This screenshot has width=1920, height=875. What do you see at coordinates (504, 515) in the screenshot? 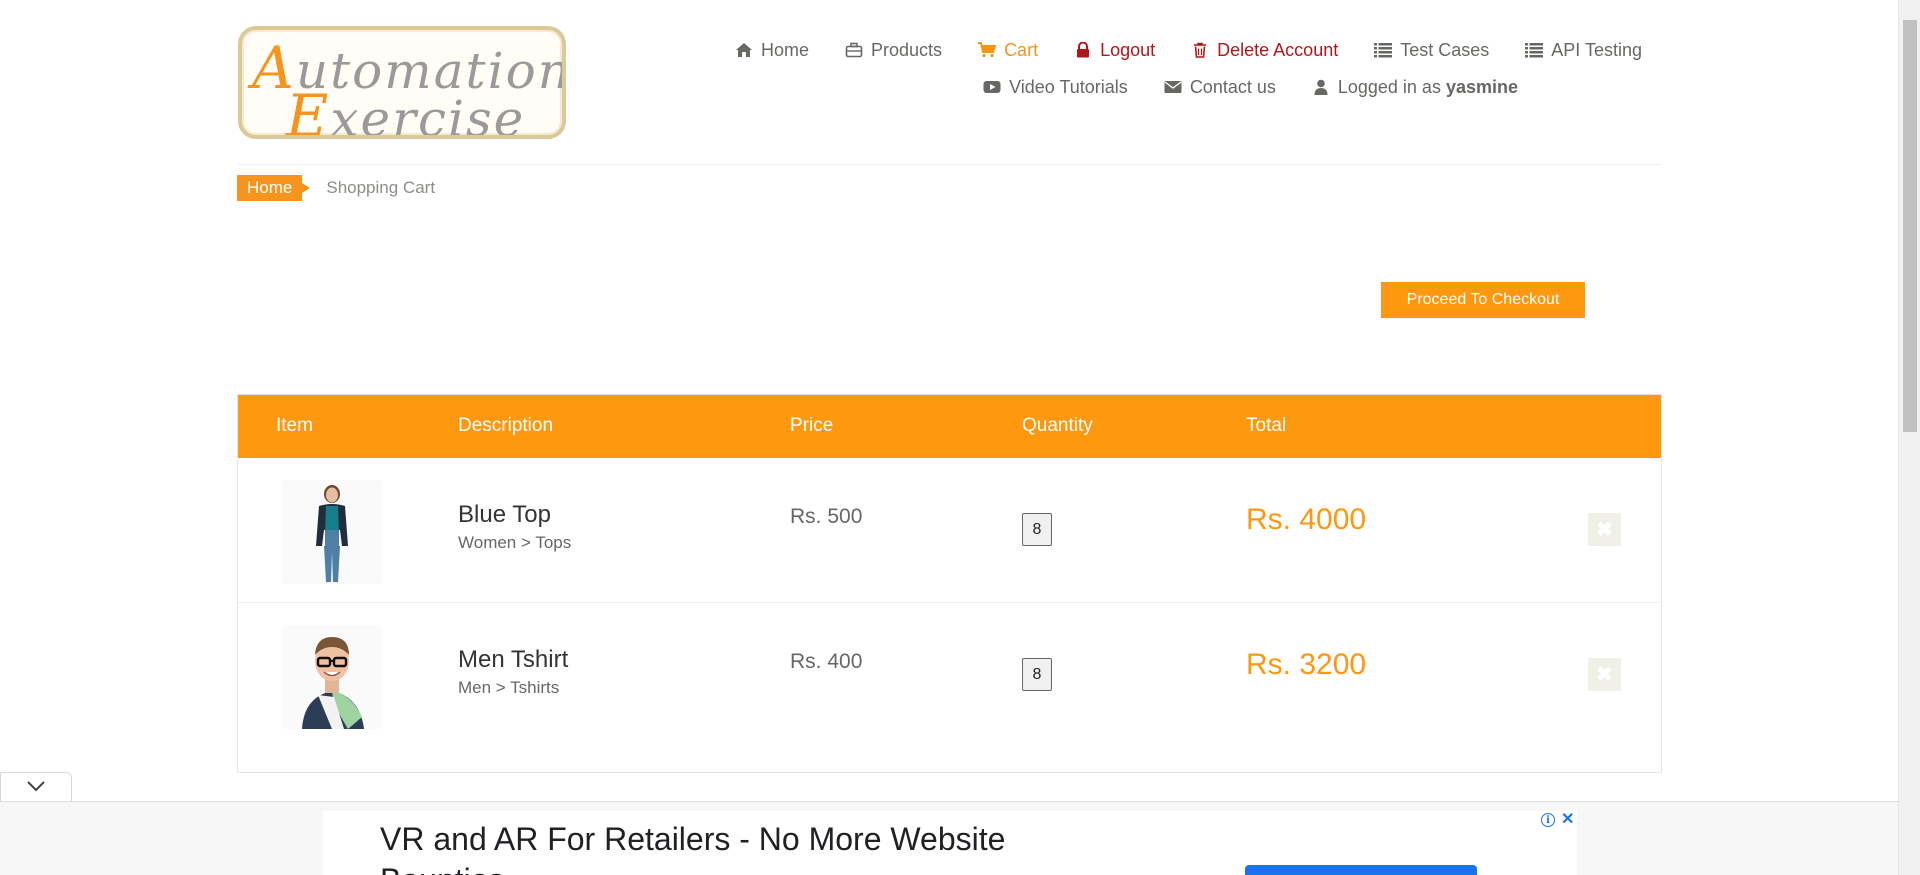
I see `product-name: Blue Top` at bounding box center [504, 515].